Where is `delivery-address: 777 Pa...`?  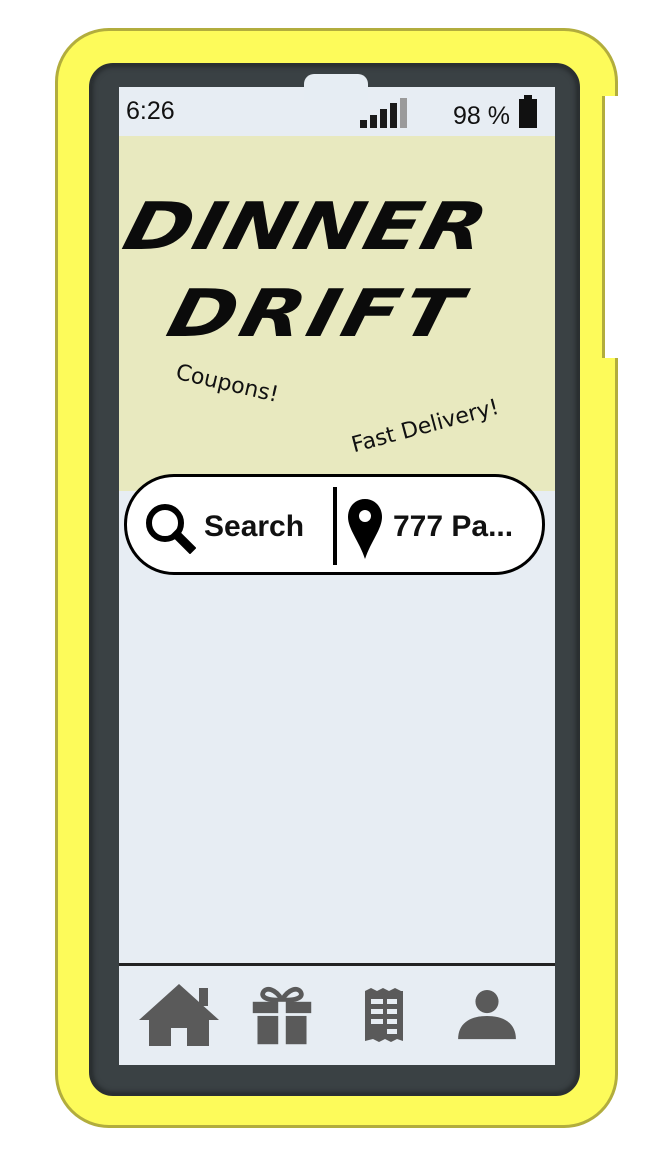 delivery-address: 777 Pa... is located at coordinates (453, 527).